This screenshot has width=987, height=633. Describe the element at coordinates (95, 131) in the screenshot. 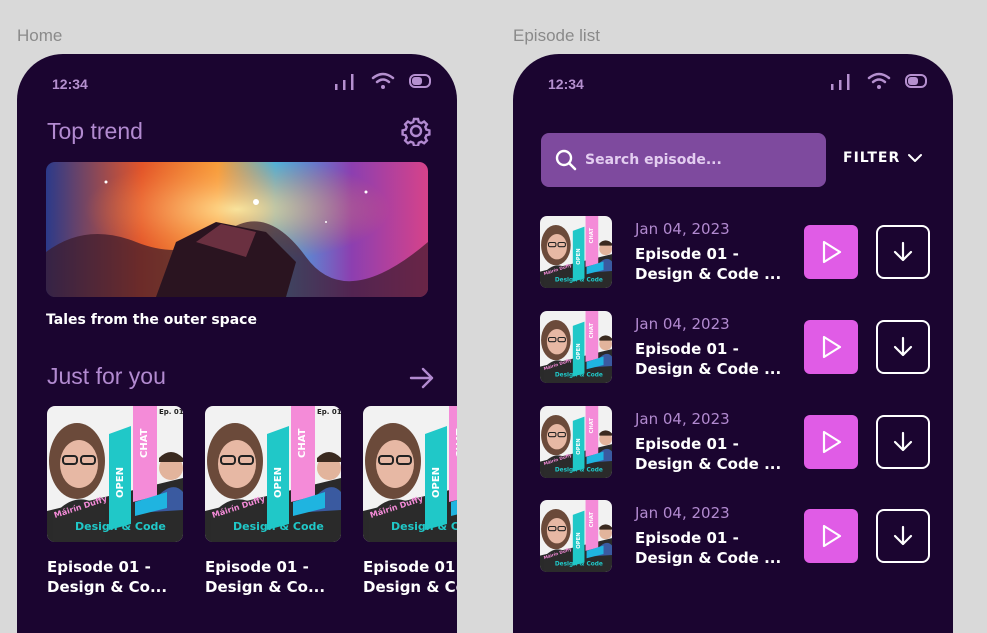

I see `top-trend-title: Top trend` at that location.